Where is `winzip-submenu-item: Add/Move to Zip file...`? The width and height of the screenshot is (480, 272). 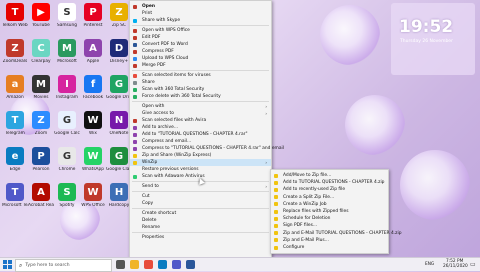
winzip-submenu-item: Add/Move to Zip file... is located at coordinates (329, 175).